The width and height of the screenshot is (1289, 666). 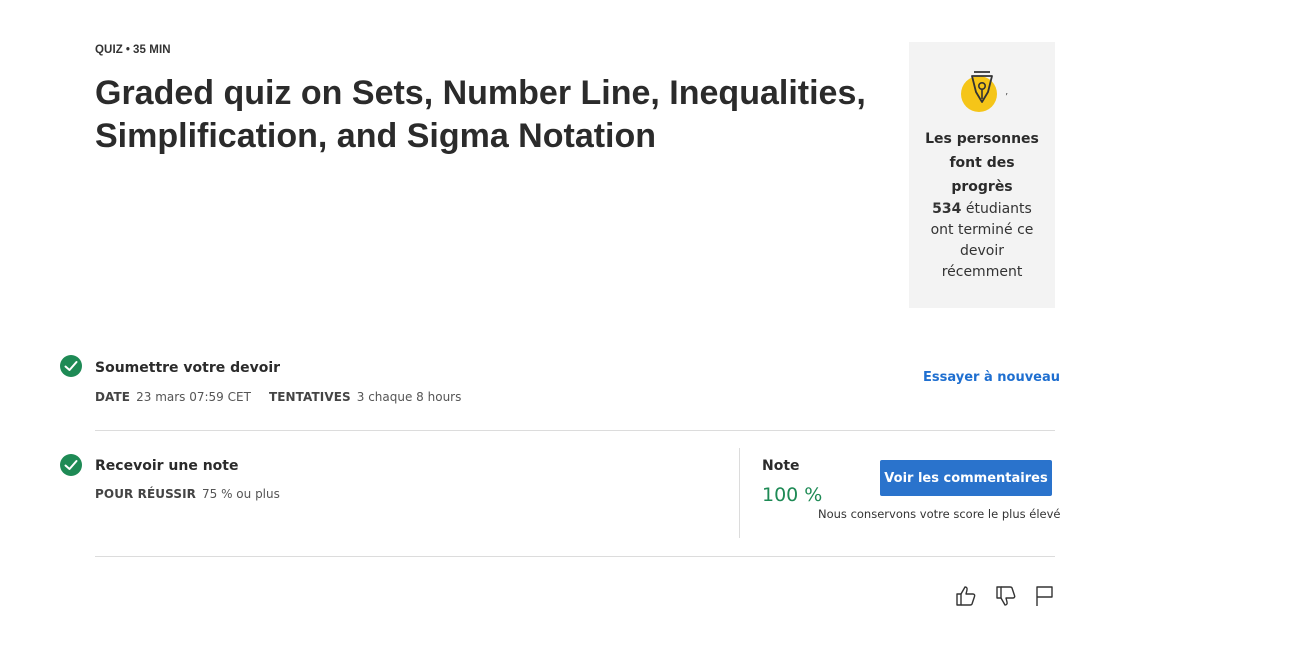 What do you see at coordinates (982, 187) in the screenshot?
I see `progress-headline-line-3: progrès` at bounding box center [982, 187].